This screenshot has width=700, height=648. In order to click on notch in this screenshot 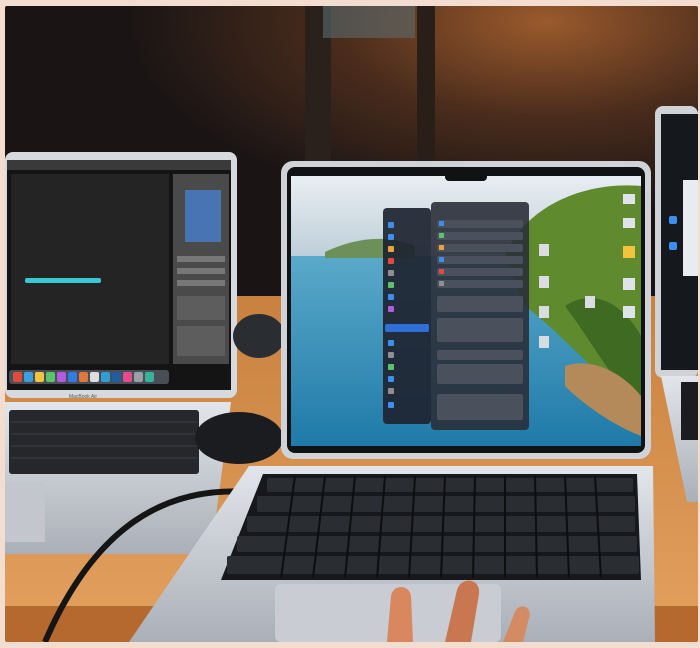, I will do `click(466, 174)`.